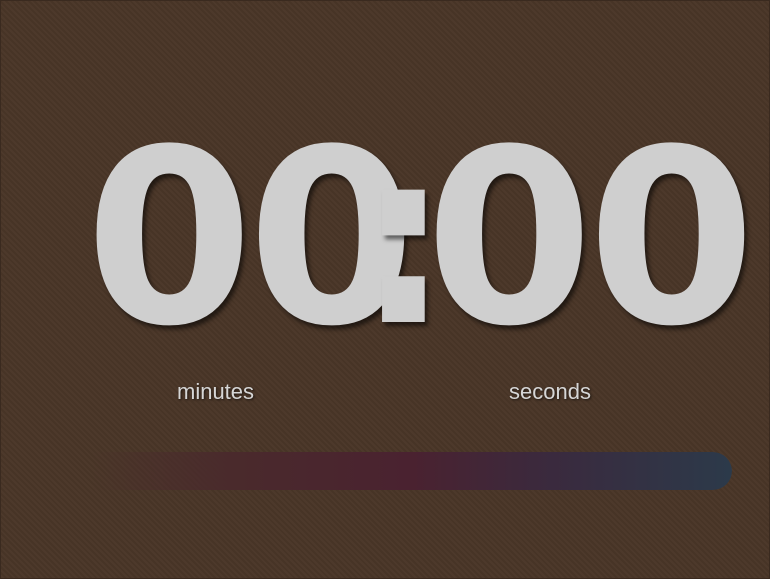  What do you see at coordinates (216, 391) in the screenshot?
I see `minutes-label: minutes` at bounding box center [216, 391].